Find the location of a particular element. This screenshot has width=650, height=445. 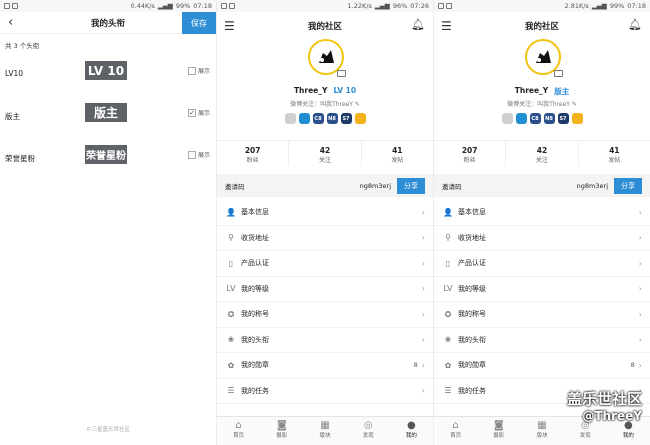

medal-icon: ✿ is located at coordinates (448, 365).